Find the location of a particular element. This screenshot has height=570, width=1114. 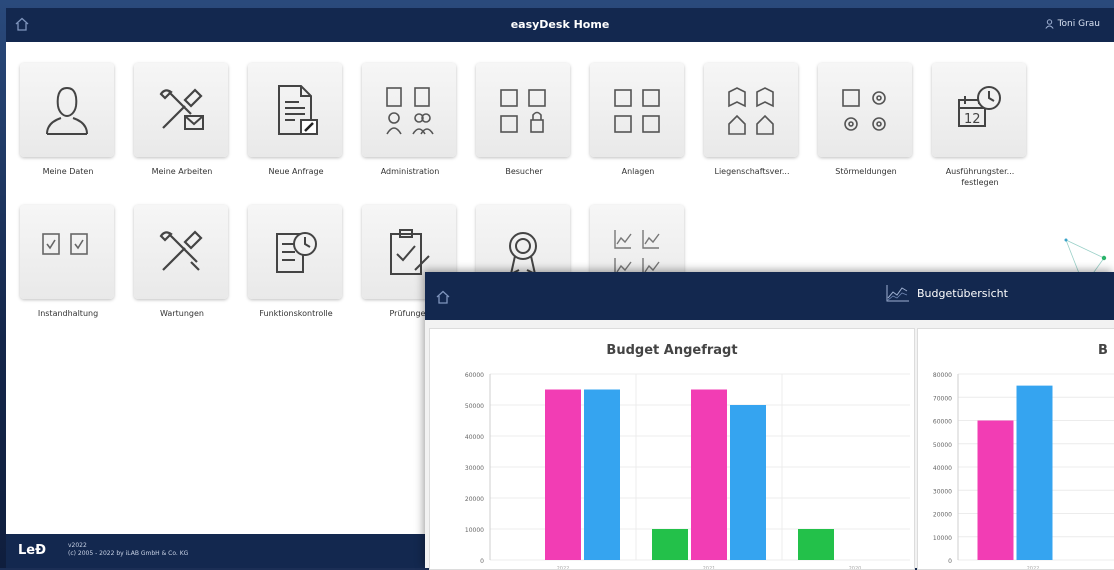

clipboard-check-icon is located at coordinates (65, 244).